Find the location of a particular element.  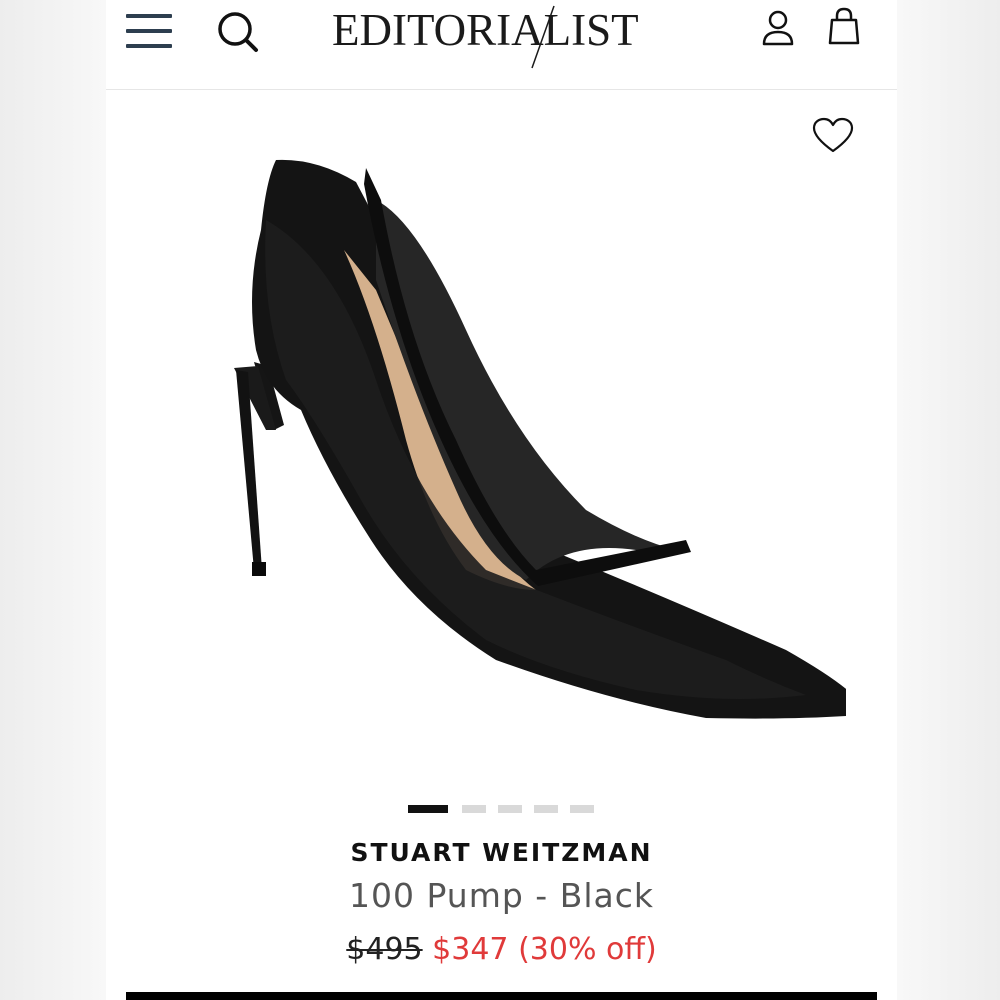

product-name: 100 Pump - Black is located at coordinates (501, 895).